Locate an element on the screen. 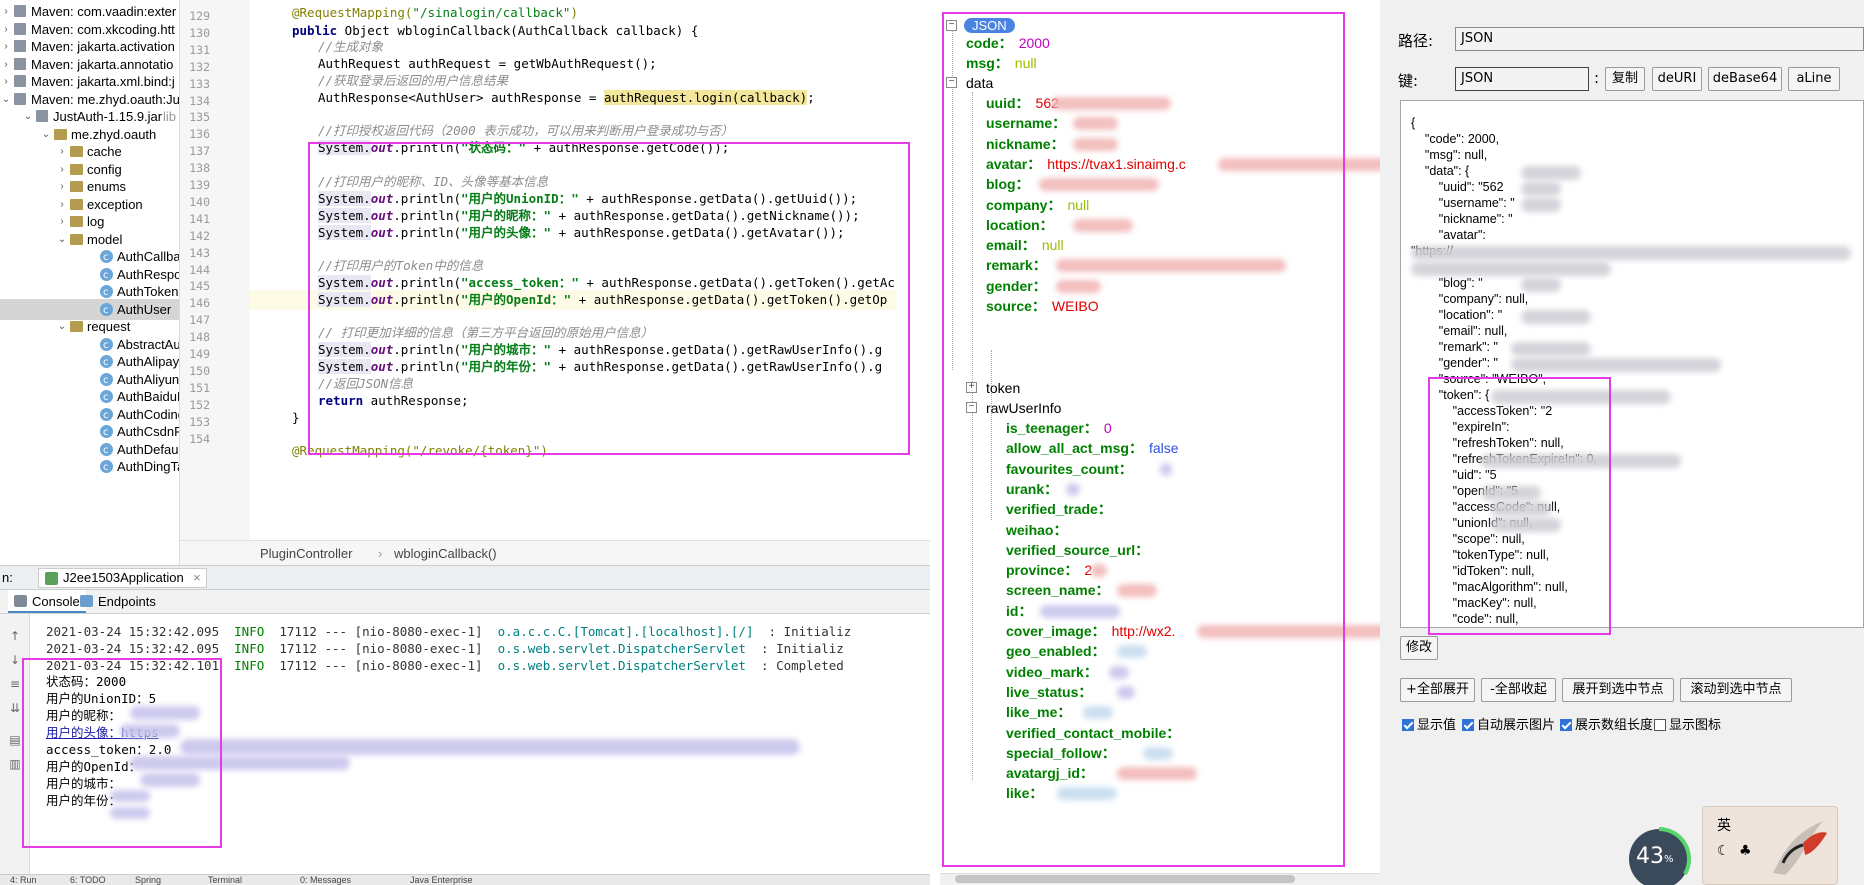 The image size is (1864, 885). array-length-label: 展示数组长度 is located at coordinates (1614, 725).